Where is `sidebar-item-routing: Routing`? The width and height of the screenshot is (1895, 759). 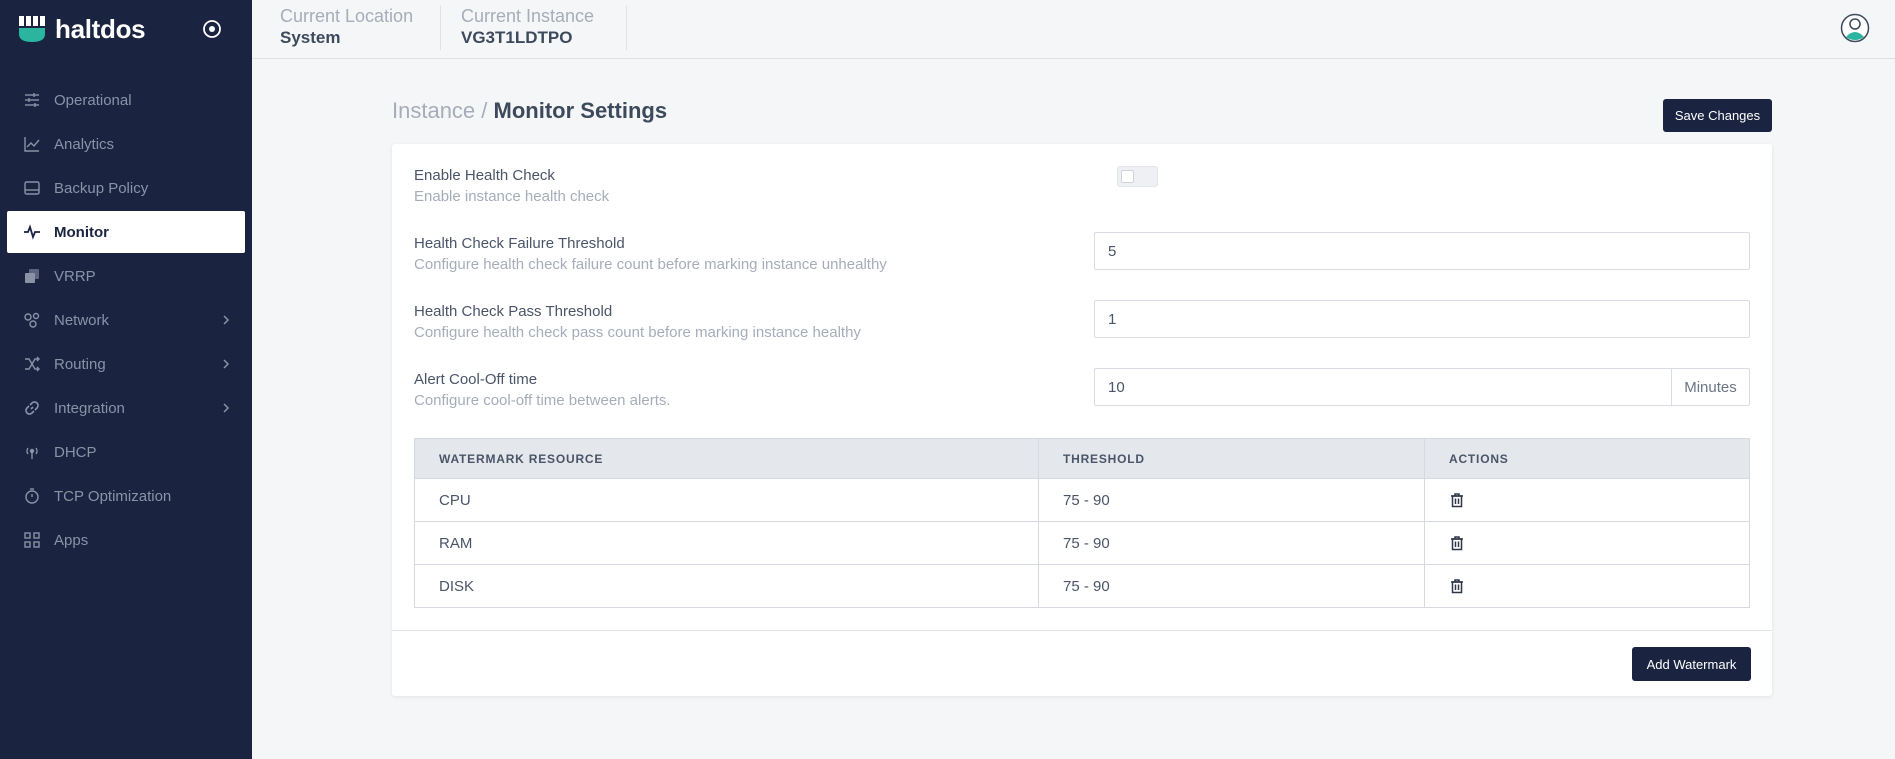 sidebar-item-routing: Routing is located at coordinates (126, 364).